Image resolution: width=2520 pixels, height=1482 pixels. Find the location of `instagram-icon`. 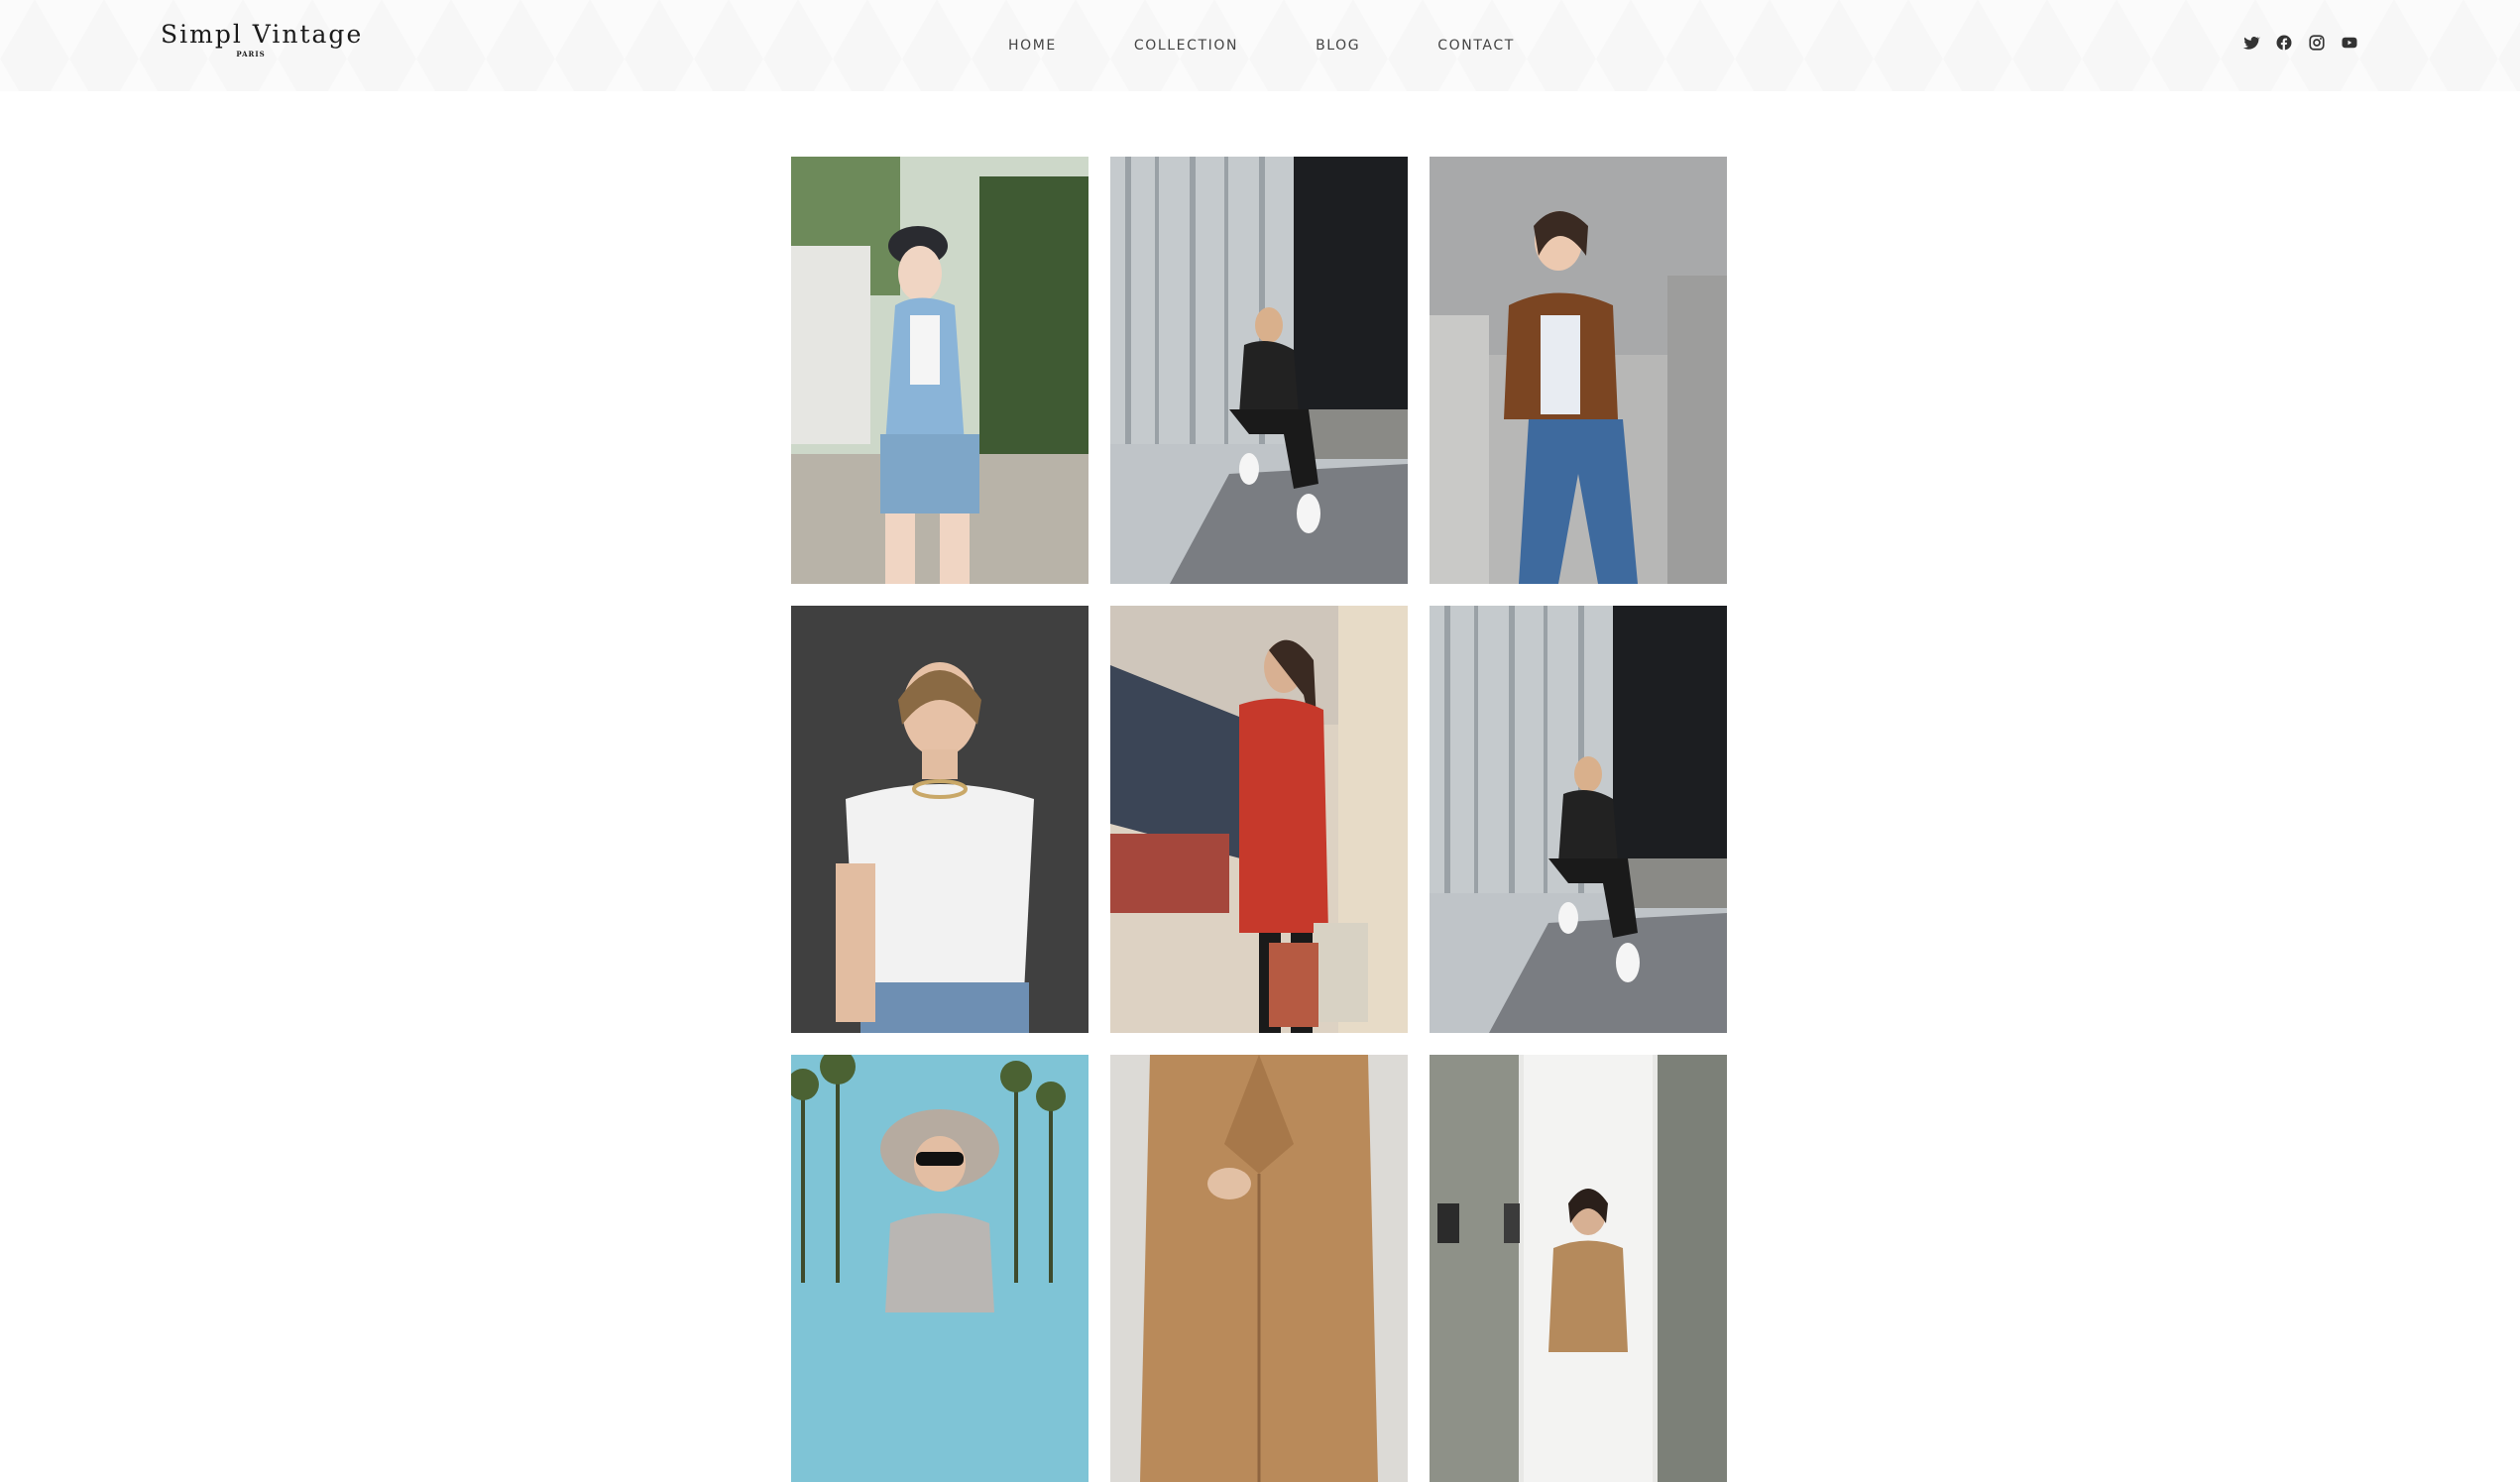

instagram-icon is located at coordinates (2317, 43).